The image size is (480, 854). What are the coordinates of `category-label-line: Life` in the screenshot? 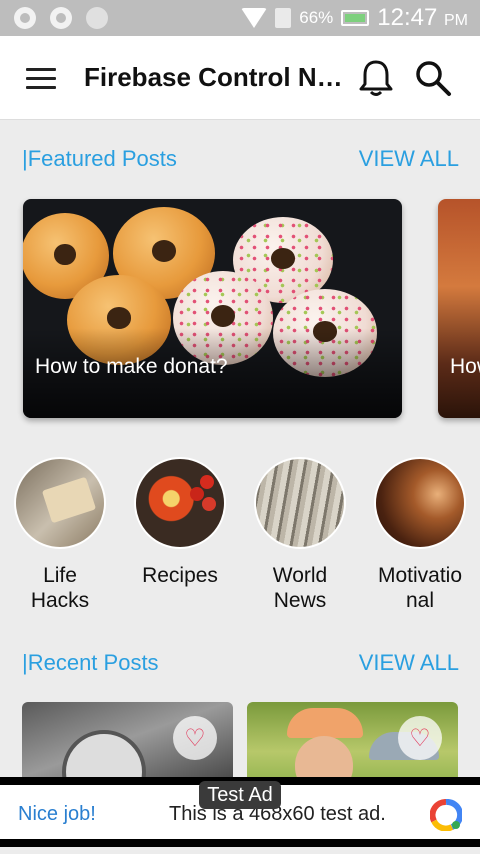 It's located at (60, 575).